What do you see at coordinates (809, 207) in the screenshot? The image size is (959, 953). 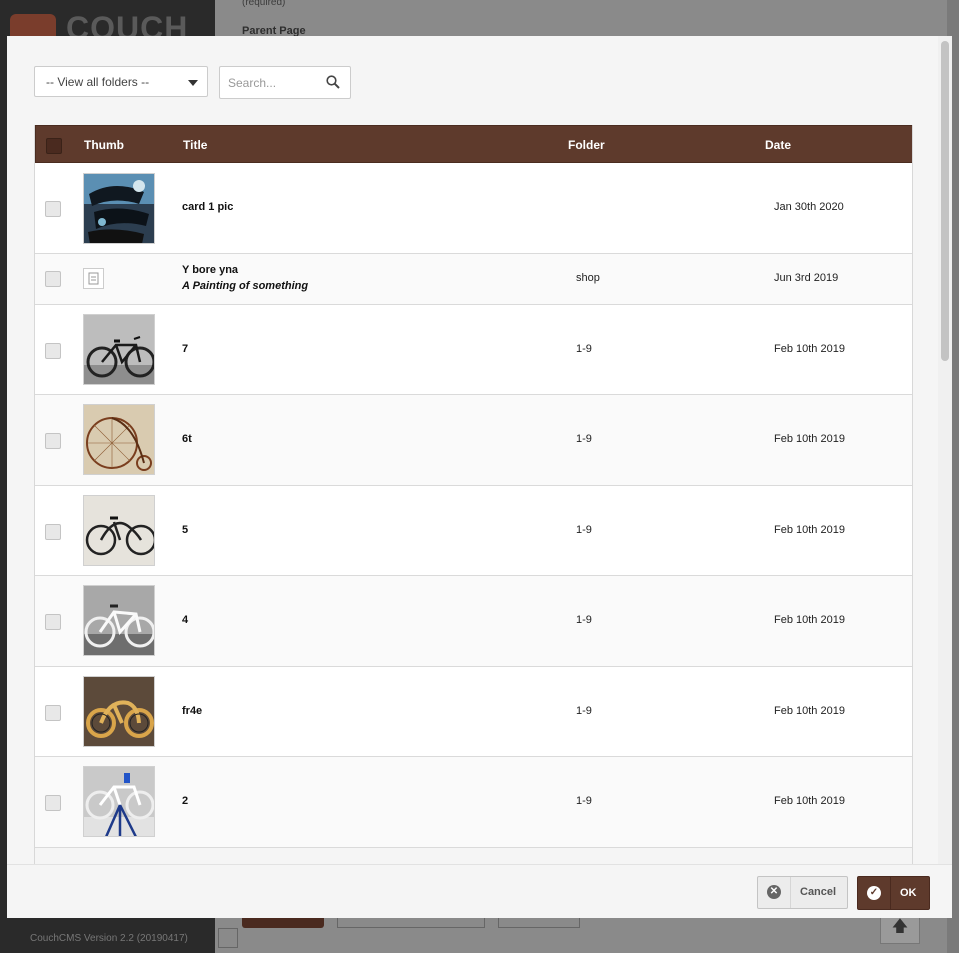 I see `row-date: Jan 30th 2020` at bounding box center [809, 207].